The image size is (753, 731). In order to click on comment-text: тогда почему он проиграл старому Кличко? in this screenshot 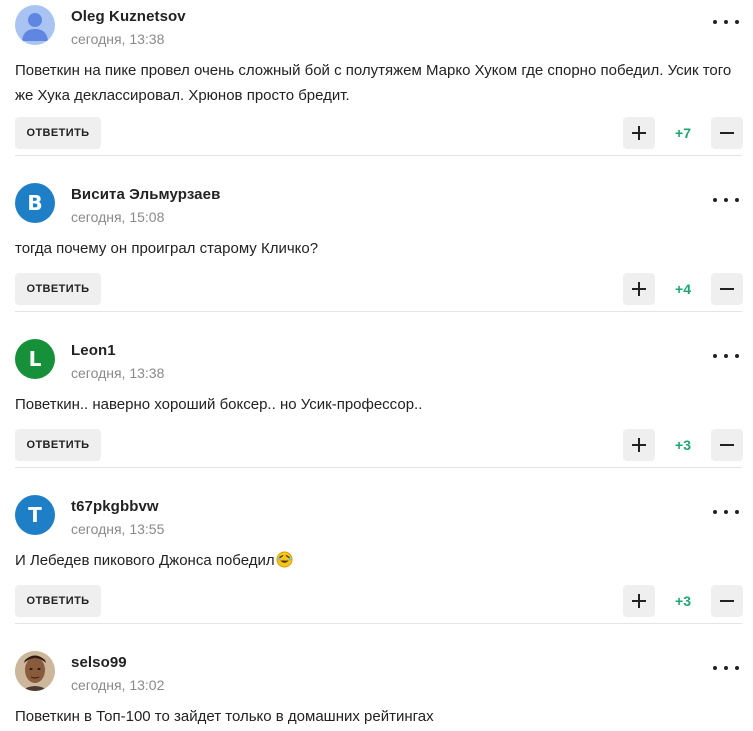, I will do `click(167, 248)`.